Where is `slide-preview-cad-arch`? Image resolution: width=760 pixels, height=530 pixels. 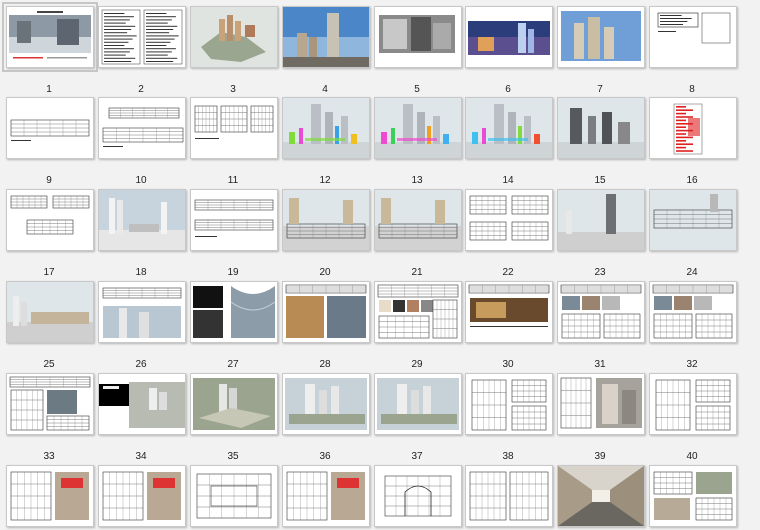
slide-preview-cad-arch is located at coordinates (418, 496).